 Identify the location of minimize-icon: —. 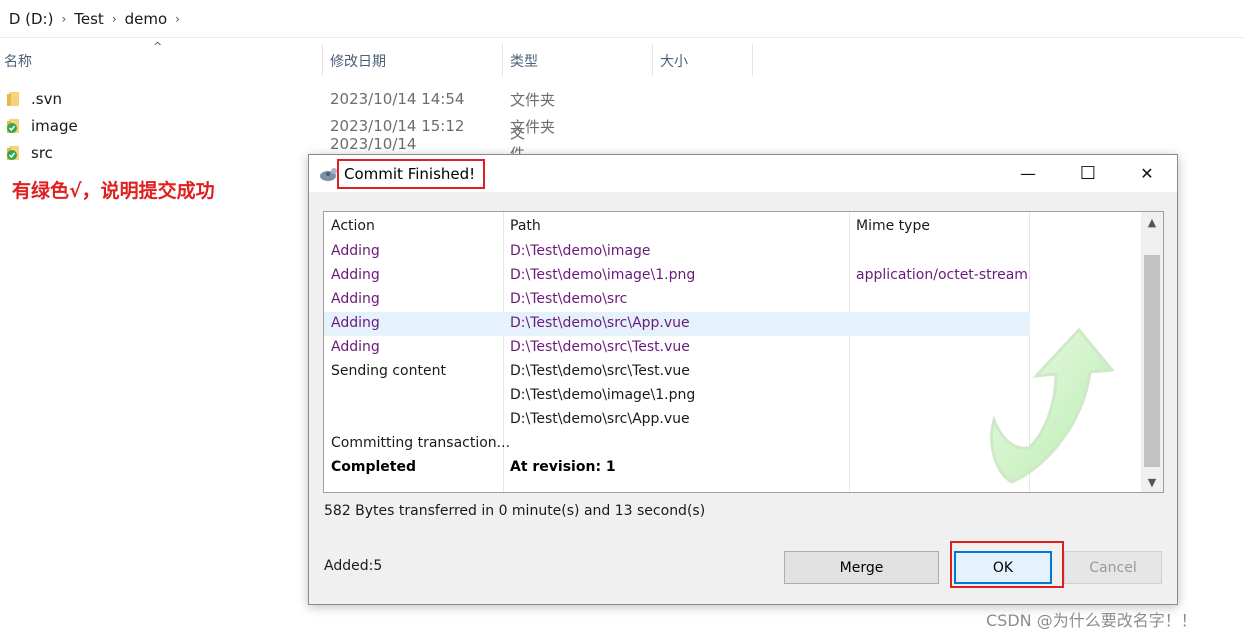
(1028, 173).